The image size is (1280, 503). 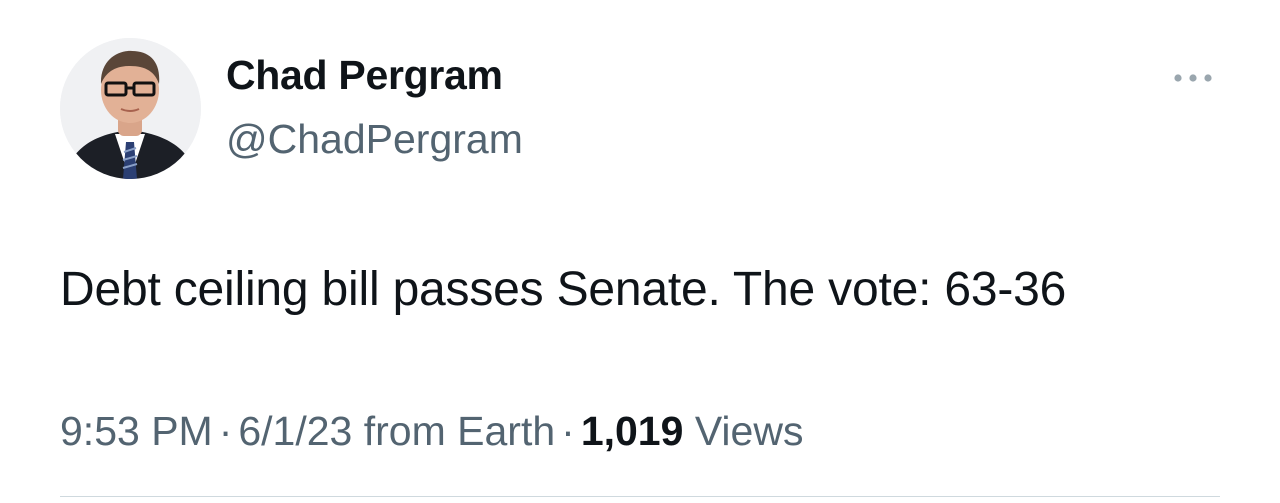 I want to click on views-count: 1,019, so click(x=632, y=431).